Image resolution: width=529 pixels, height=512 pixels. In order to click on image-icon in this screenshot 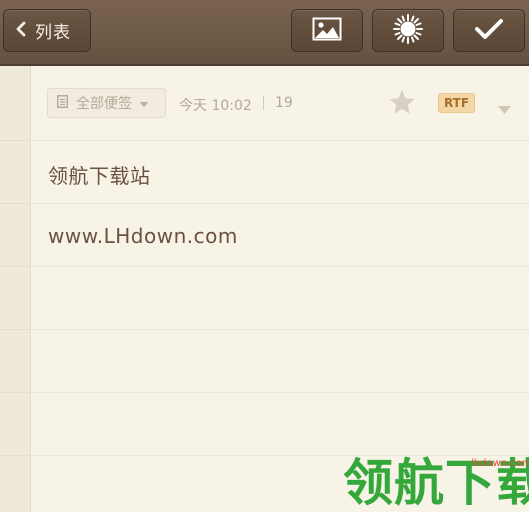, I will do `click(327, 31)`.